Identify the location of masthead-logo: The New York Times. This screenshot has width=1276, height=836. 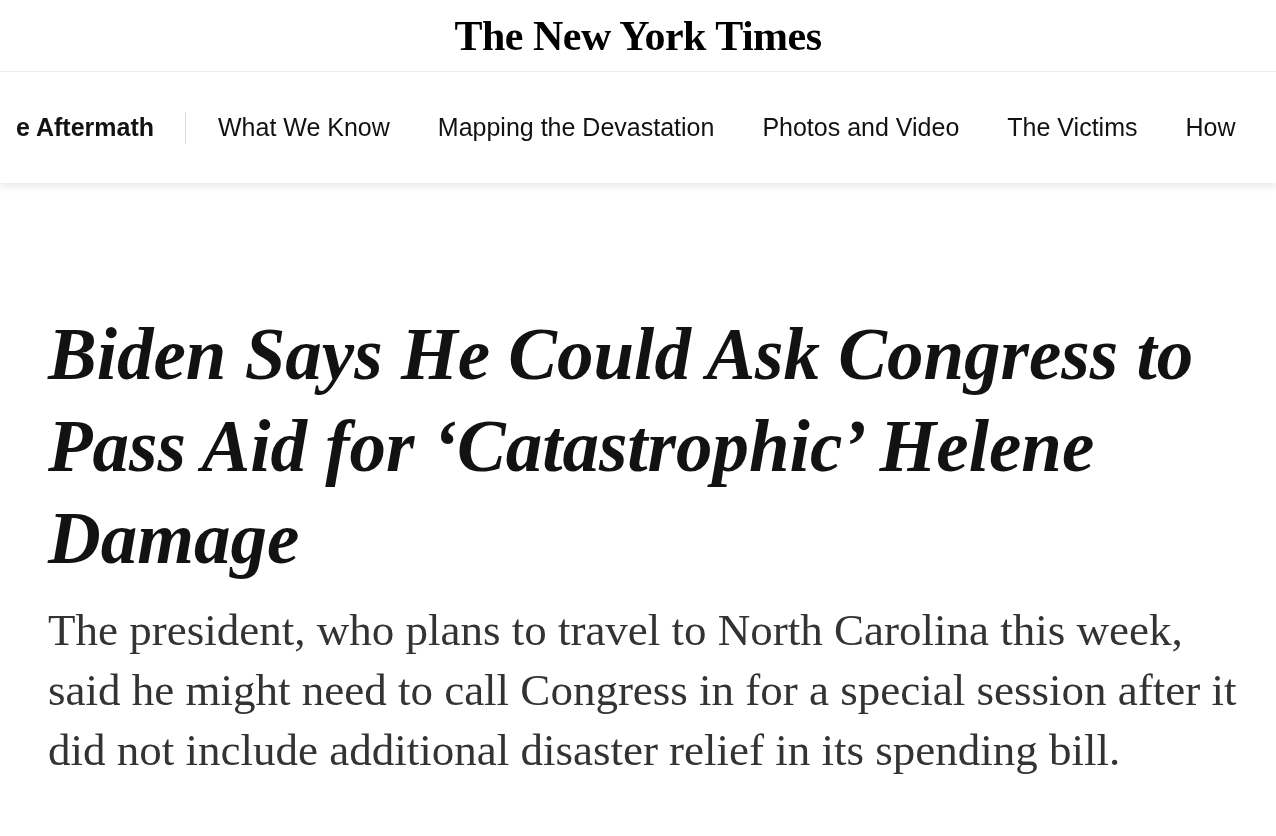
(638, 35).